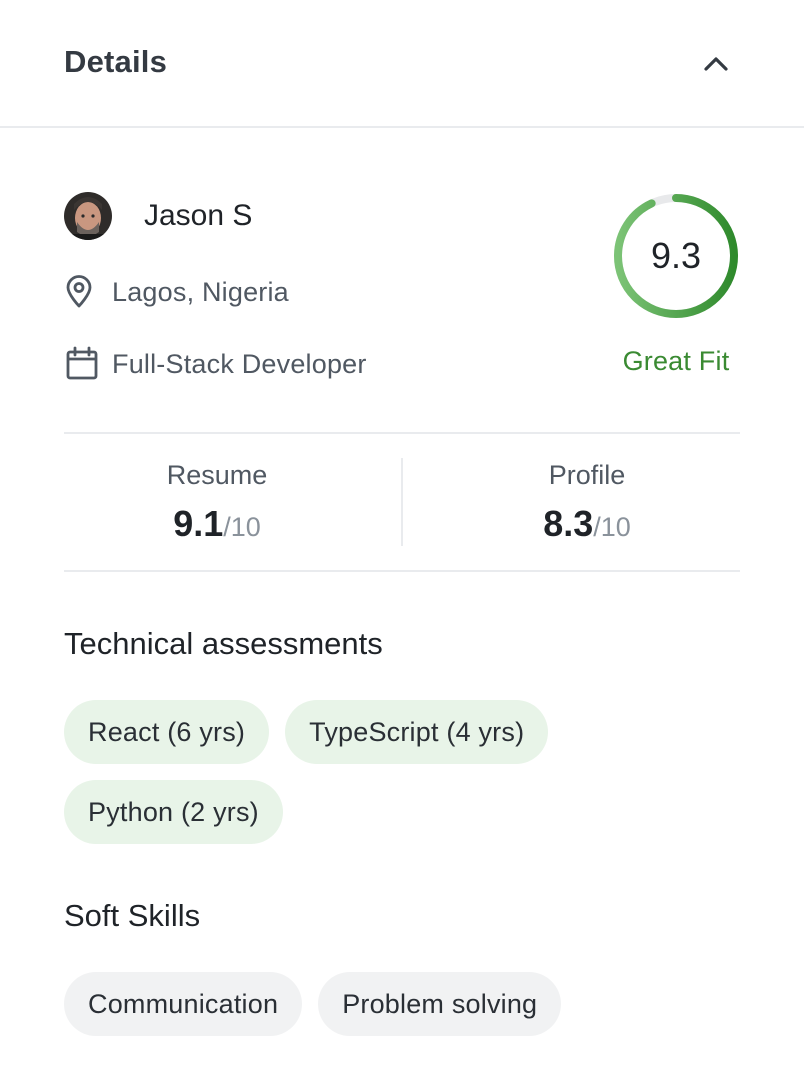 This screenshot has height=1070, width=804. I want to click on profile-value: 8.3, so click(568, 523).